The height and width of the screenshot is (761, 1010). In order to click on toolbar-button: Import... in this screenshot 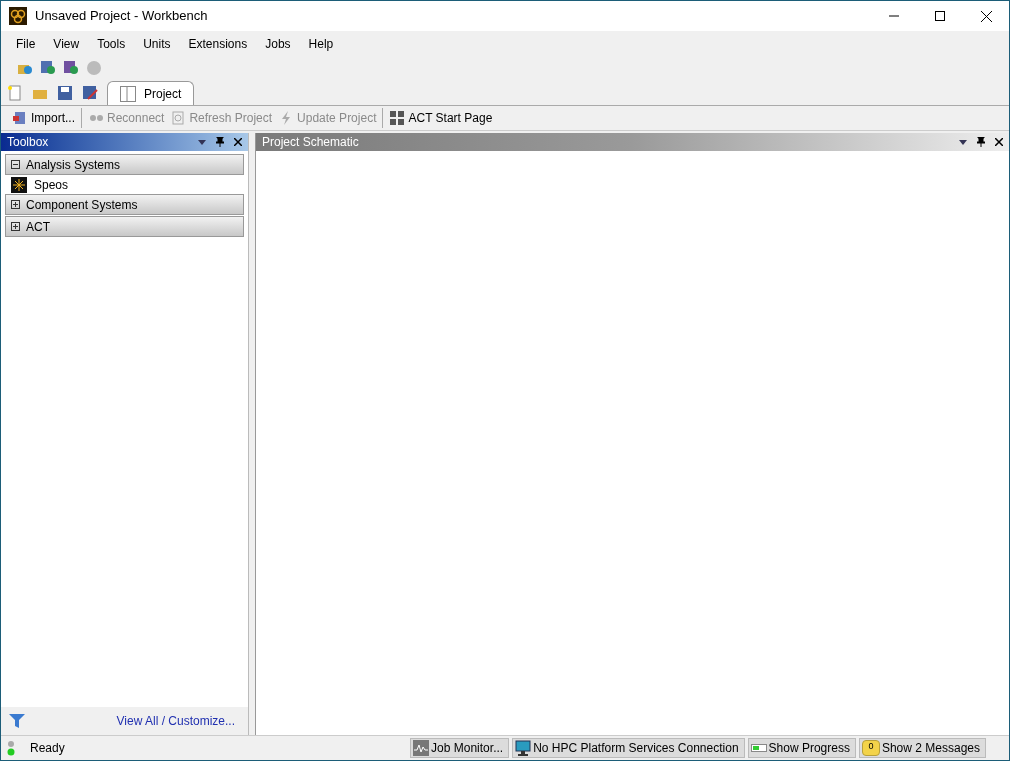, I will do `click(43, 118)`.